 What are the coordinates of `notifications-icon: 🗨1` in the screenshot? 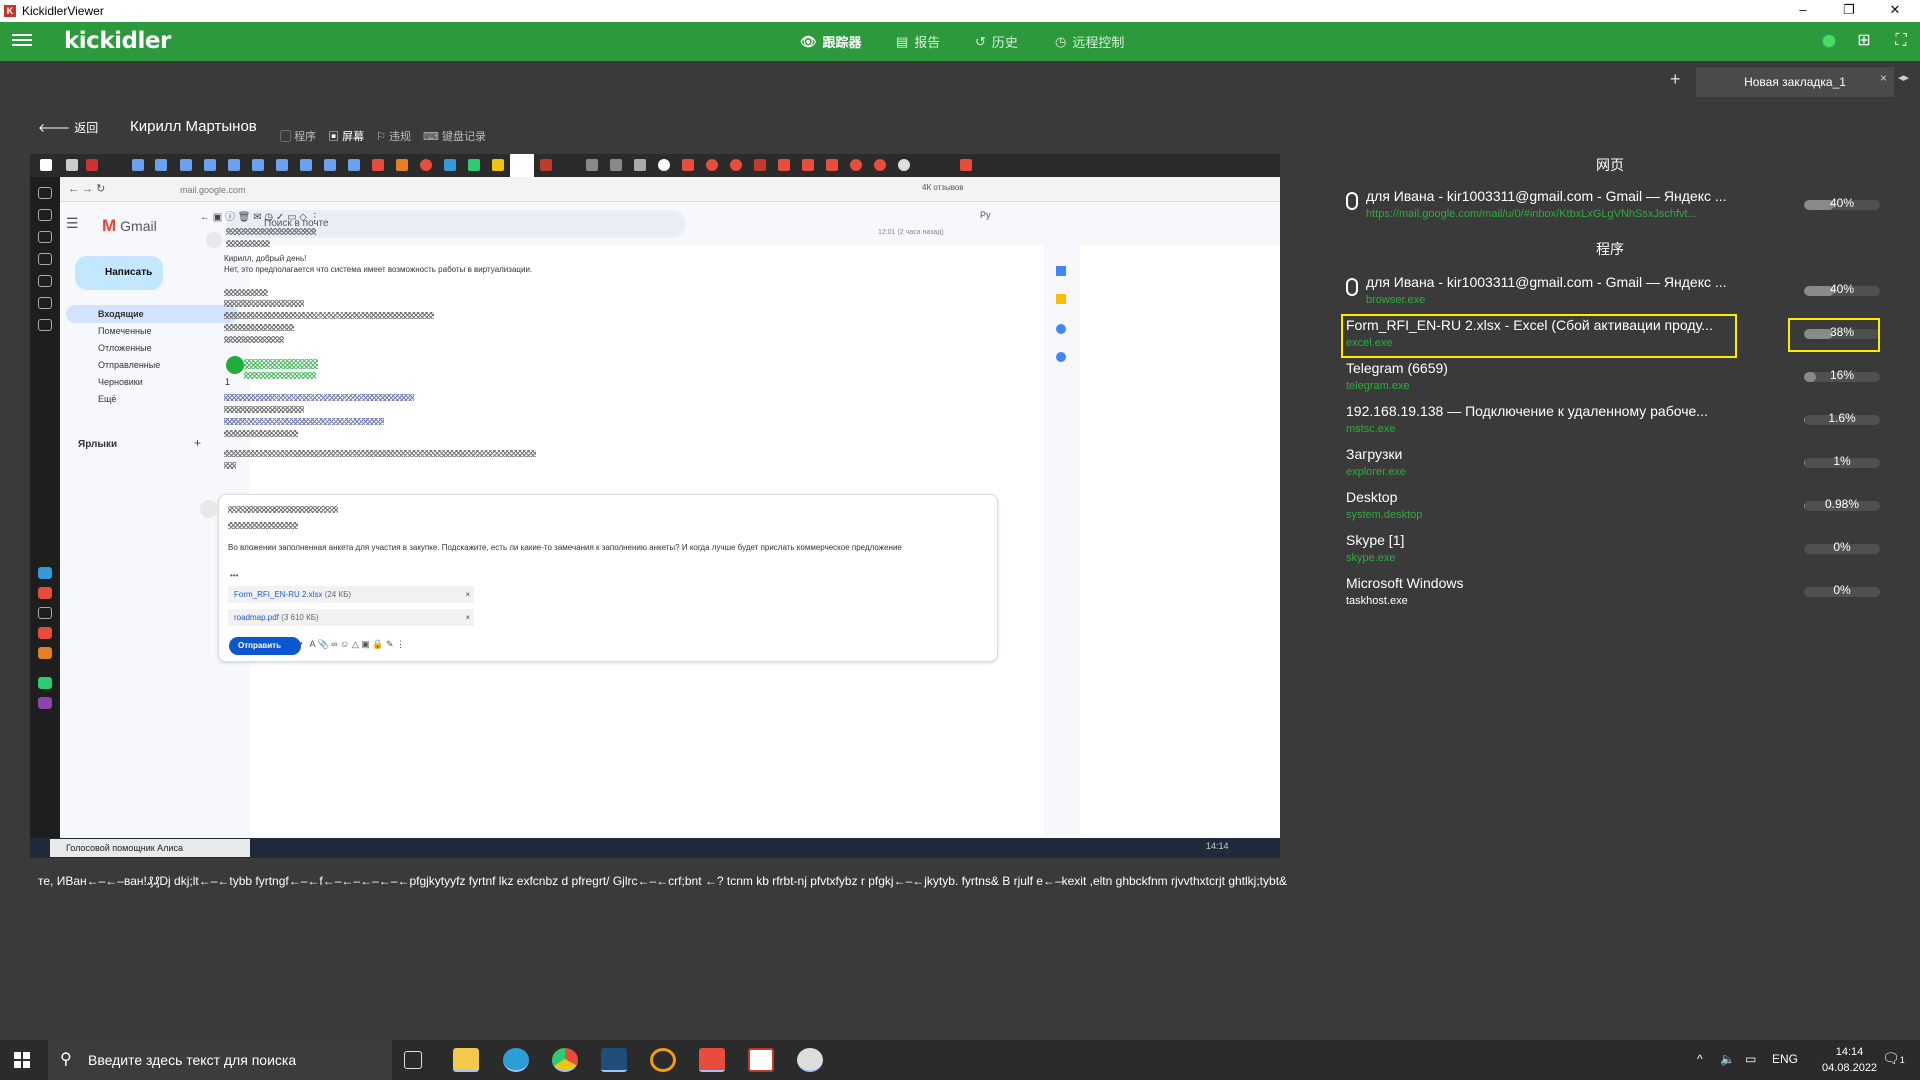 It's located at (1893, 1058).